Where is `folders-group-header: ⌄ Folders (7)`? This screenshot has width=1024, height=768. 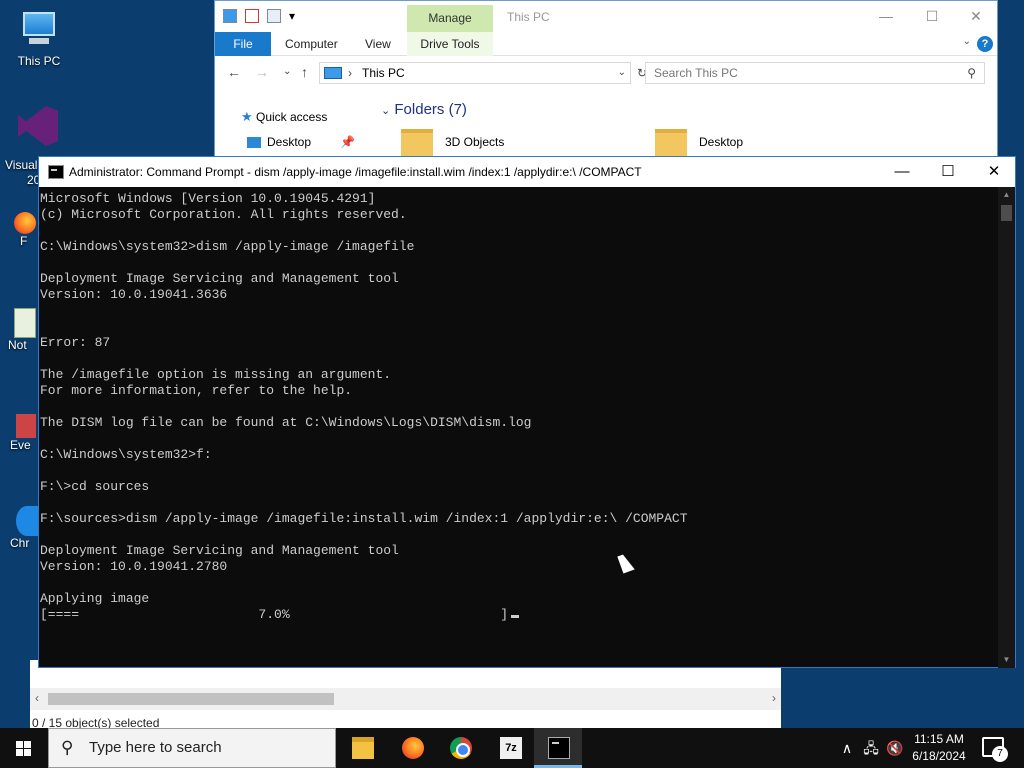
folders-group-header: ⌄ Folders (7) is located at coordinates (424, 109).